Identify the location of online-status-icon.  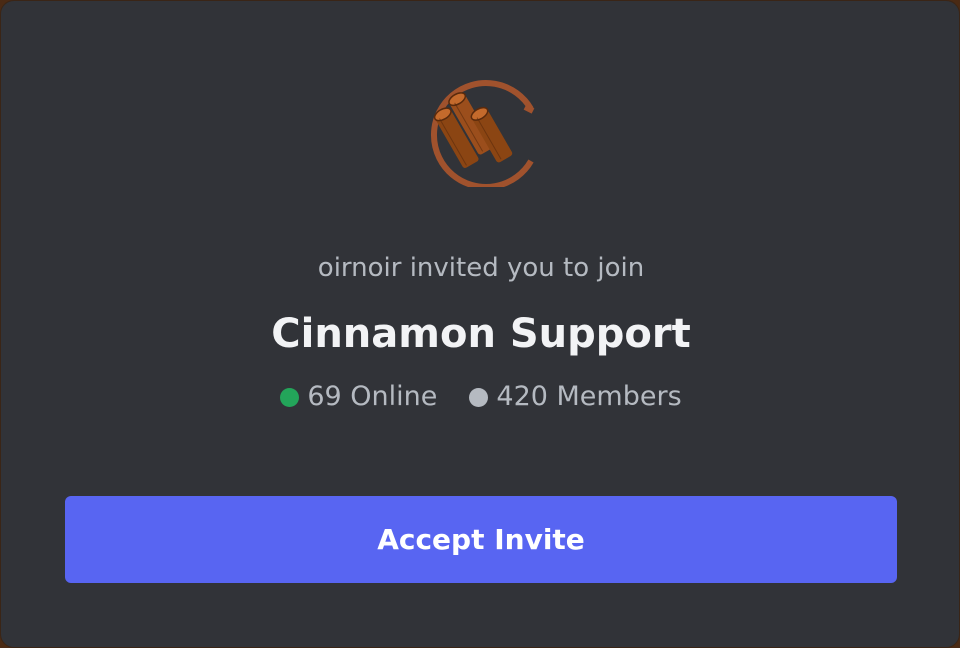
(290, 397).